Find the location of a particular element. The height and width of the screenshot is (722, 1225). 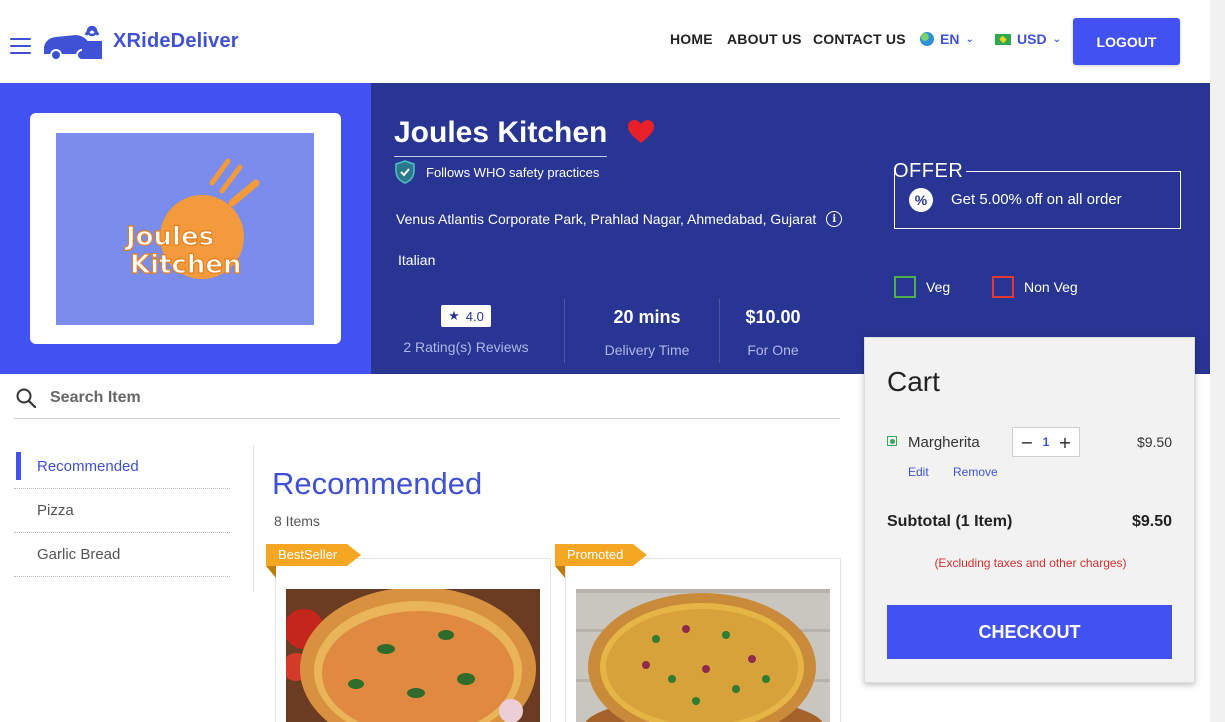

quantity-stepper: − 1 + is located at coordinates (1046, 442).